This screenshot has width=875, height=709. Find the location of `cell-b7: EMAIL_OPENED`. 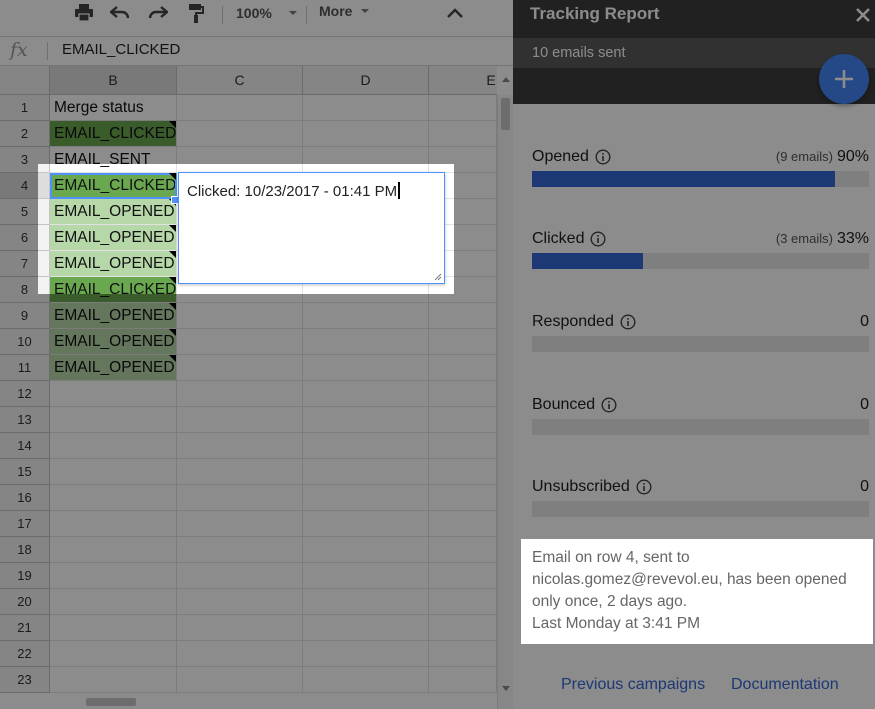

cell-b7: EMAIL_OPENED is located at coordinates (113, 264).